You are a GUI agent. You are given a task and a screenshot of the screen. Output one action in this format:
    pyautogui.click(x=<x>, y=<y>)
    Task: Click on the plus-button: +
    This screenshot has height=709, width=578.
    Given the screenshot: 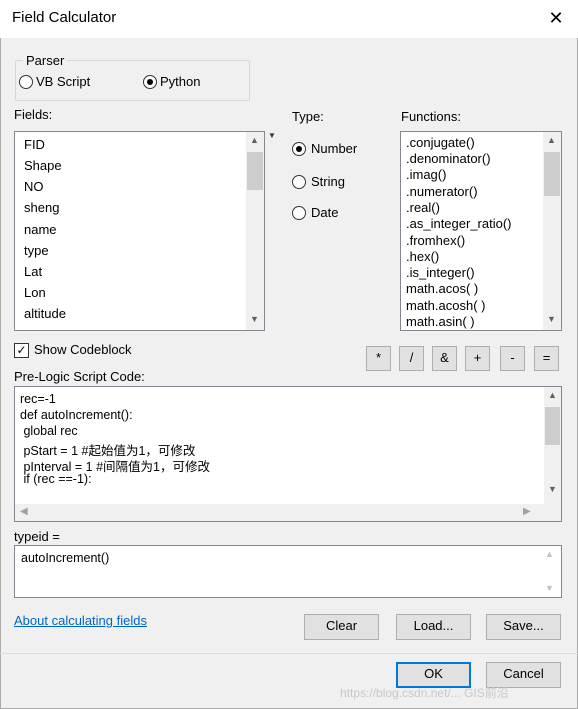 What is the action you would take?
    pyautogui.click(x=477, y=358)
    